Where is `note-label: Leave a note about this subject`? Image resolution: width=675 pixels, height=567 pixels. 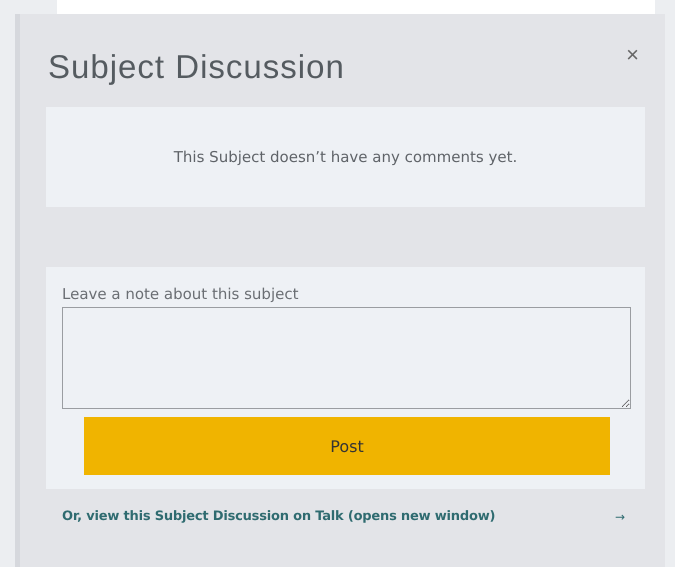 note-label: Leave a note about this subject is located at coordinates (181, 294).